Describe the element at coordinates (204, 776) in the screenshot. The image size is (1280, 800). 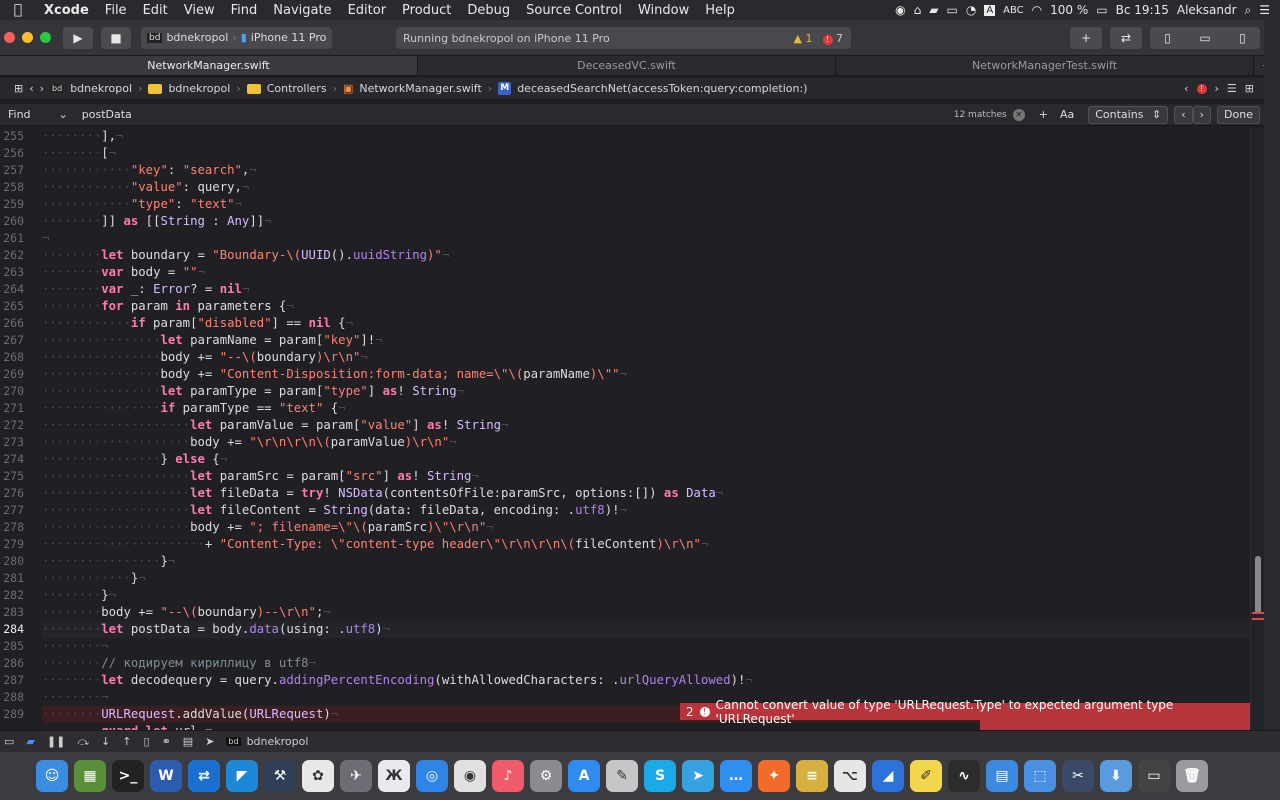
I see `teamviewer-icon: ⇄` at that location.